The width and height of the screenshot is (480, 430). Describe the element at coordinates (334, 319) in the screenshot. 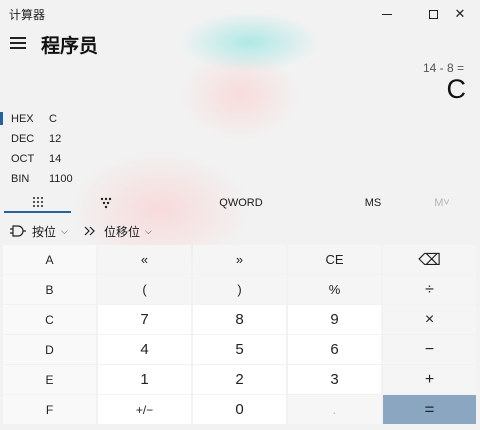

I see `key-9: 9` at that location.